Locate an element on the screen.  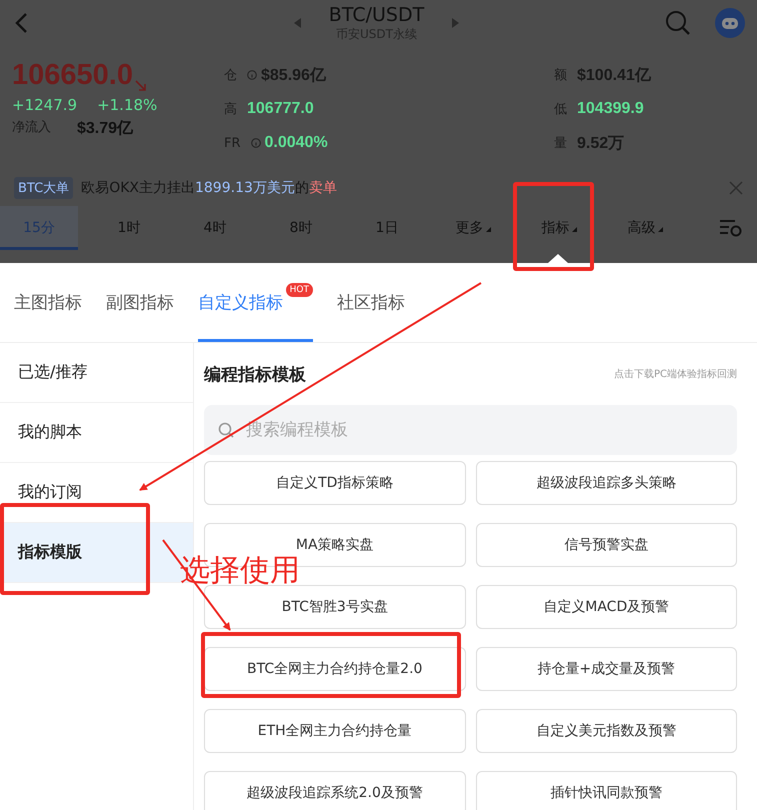
stat-value: 104399.9 is located at coordinates (610, 109).